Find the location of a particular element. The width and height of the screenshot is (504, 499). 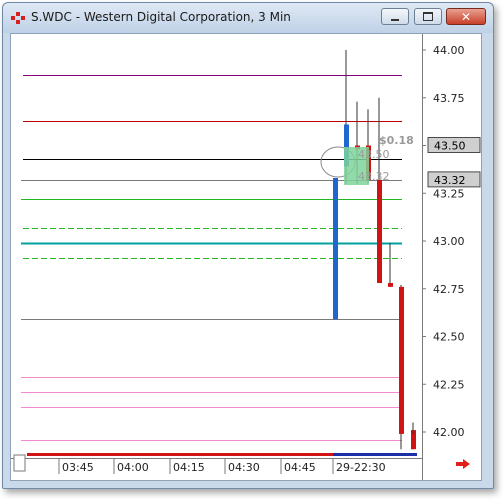

entry-price-label: 43.50 is located at coordinates (374, 154).